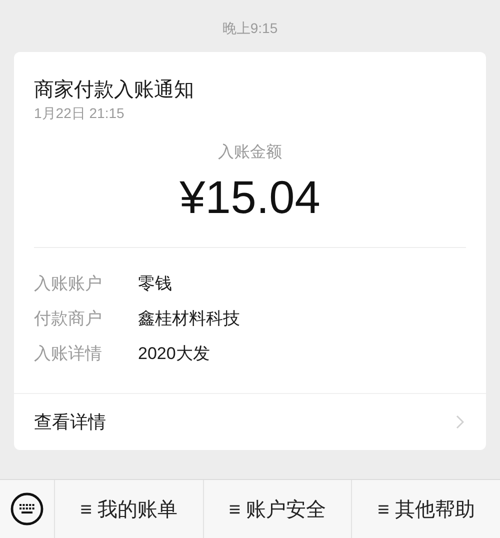  I want to click on field-label: 付款商户, so click(68, 319).